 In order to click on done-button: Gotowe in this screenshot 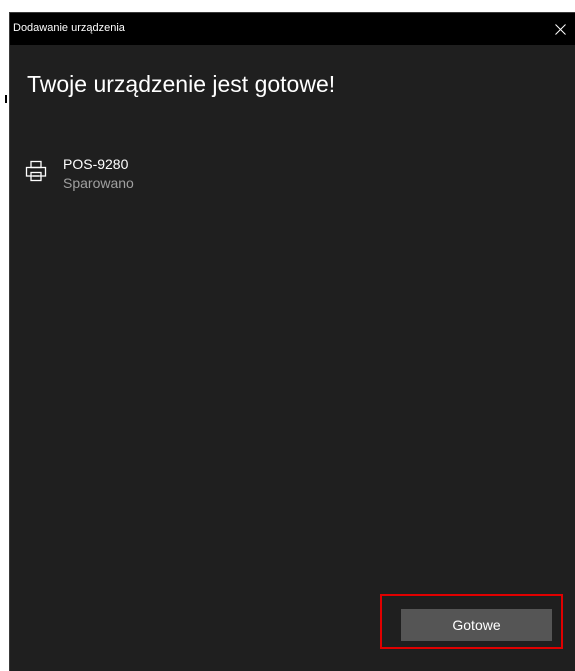, I will do `click(476, 625)`.